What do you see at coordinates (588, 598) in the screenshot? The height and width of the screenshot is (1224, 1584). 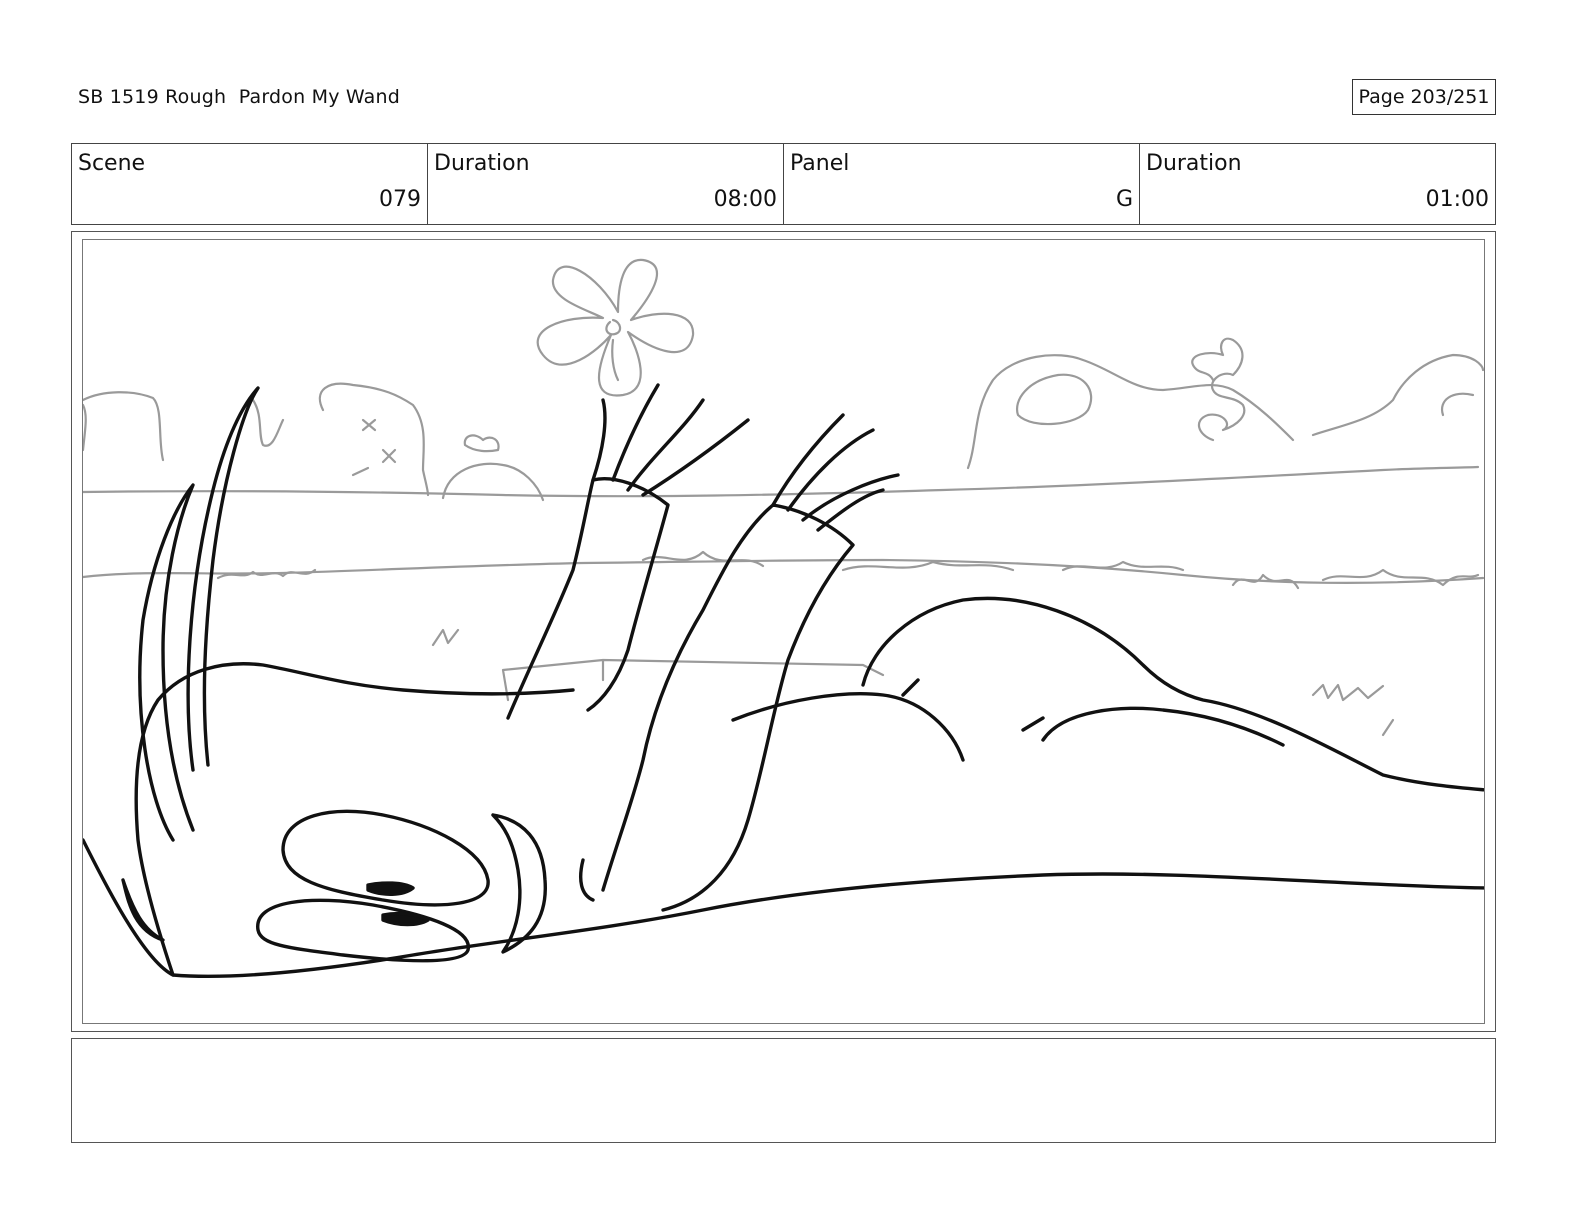 I see `left-leg` at bounding box center [588, 598].